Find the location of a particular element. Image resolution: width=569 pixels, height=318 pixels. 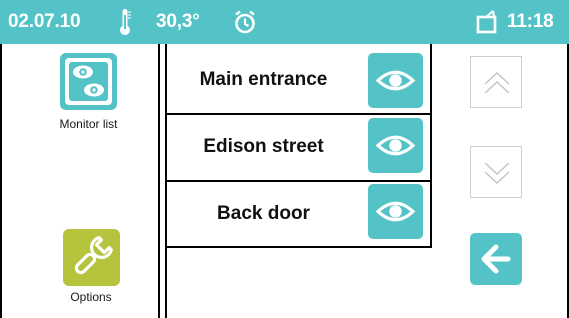

back-button is located at coordinates (496, 259).